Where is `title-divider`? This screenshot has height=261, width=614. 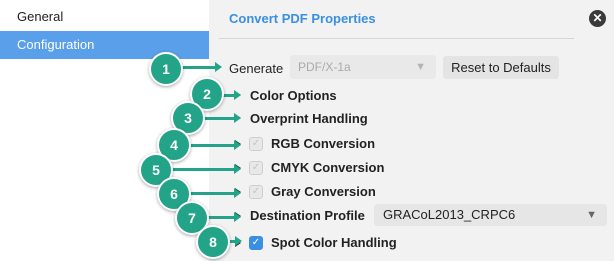
title-divider is located at coordinates (396, 38).